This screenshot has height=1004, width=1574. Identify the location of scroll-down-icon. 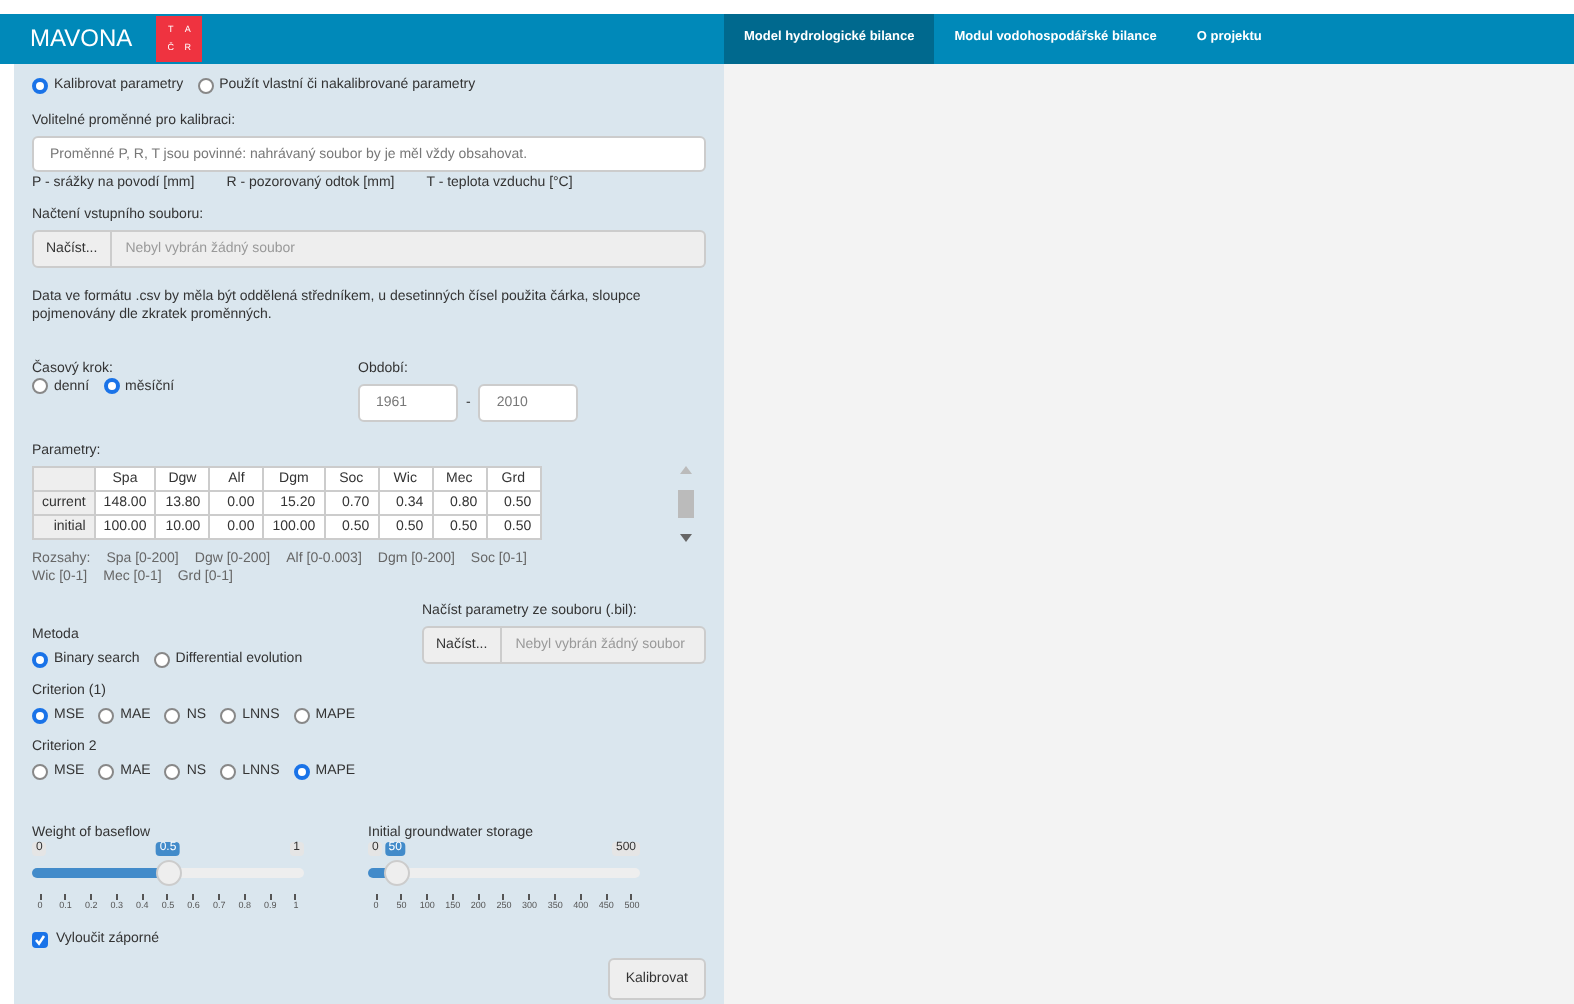
(685, 537).